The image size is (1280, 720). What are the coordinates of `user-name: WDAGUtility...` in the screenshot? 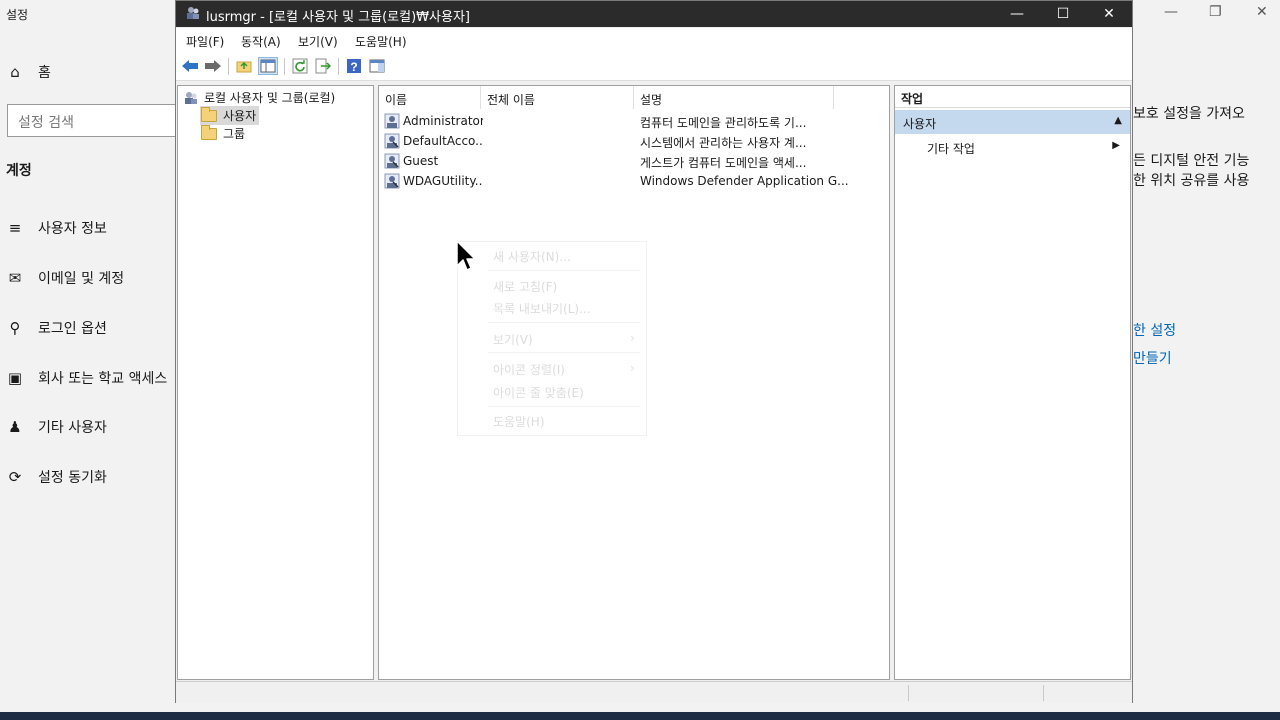 It's located at (443, 181).